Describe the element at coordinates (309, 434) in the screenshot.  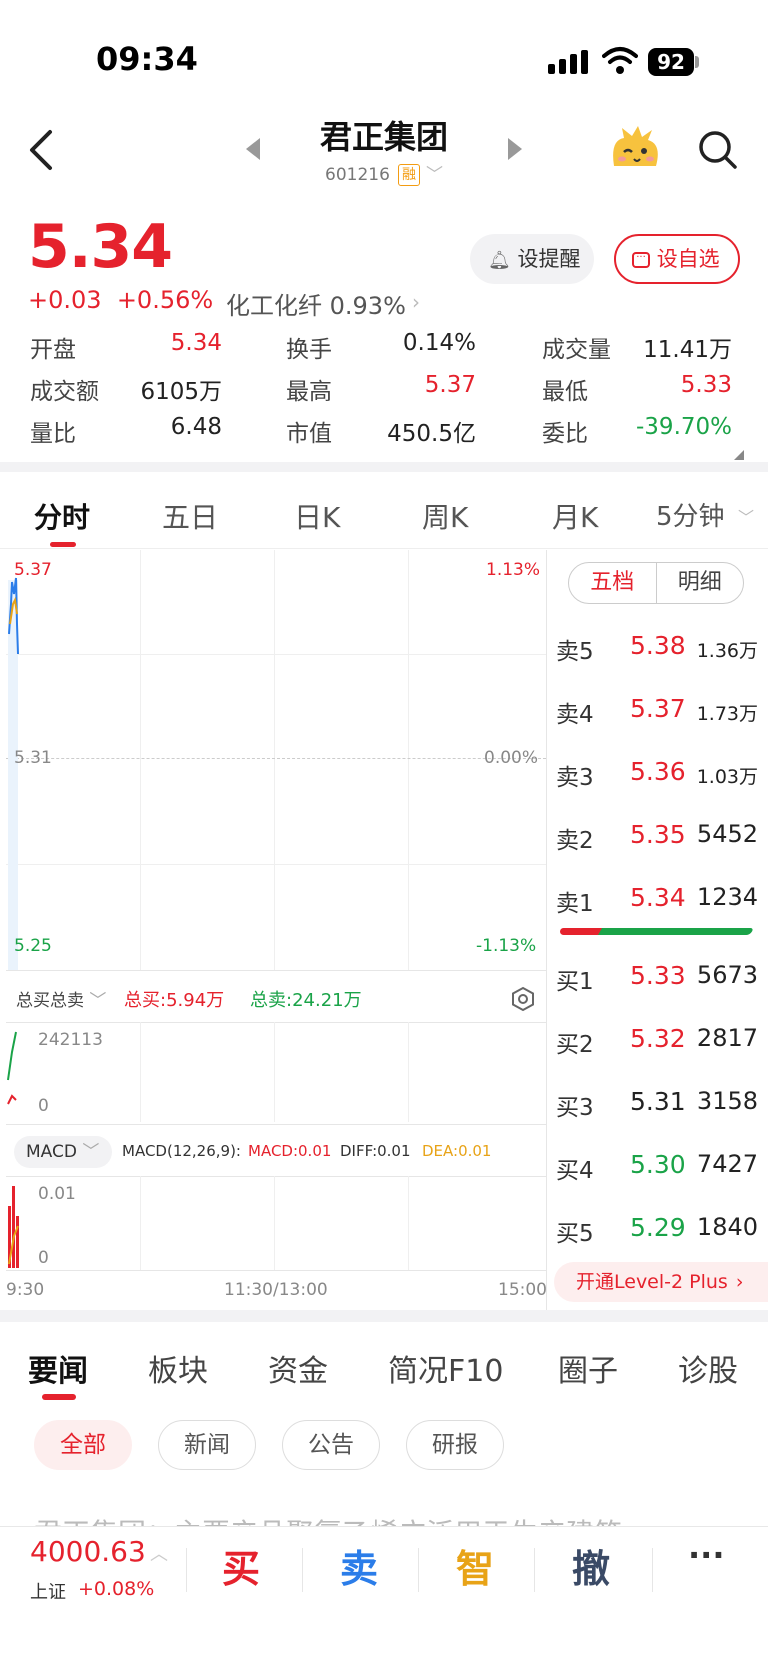
I see `stat-label: 市值` at that location.